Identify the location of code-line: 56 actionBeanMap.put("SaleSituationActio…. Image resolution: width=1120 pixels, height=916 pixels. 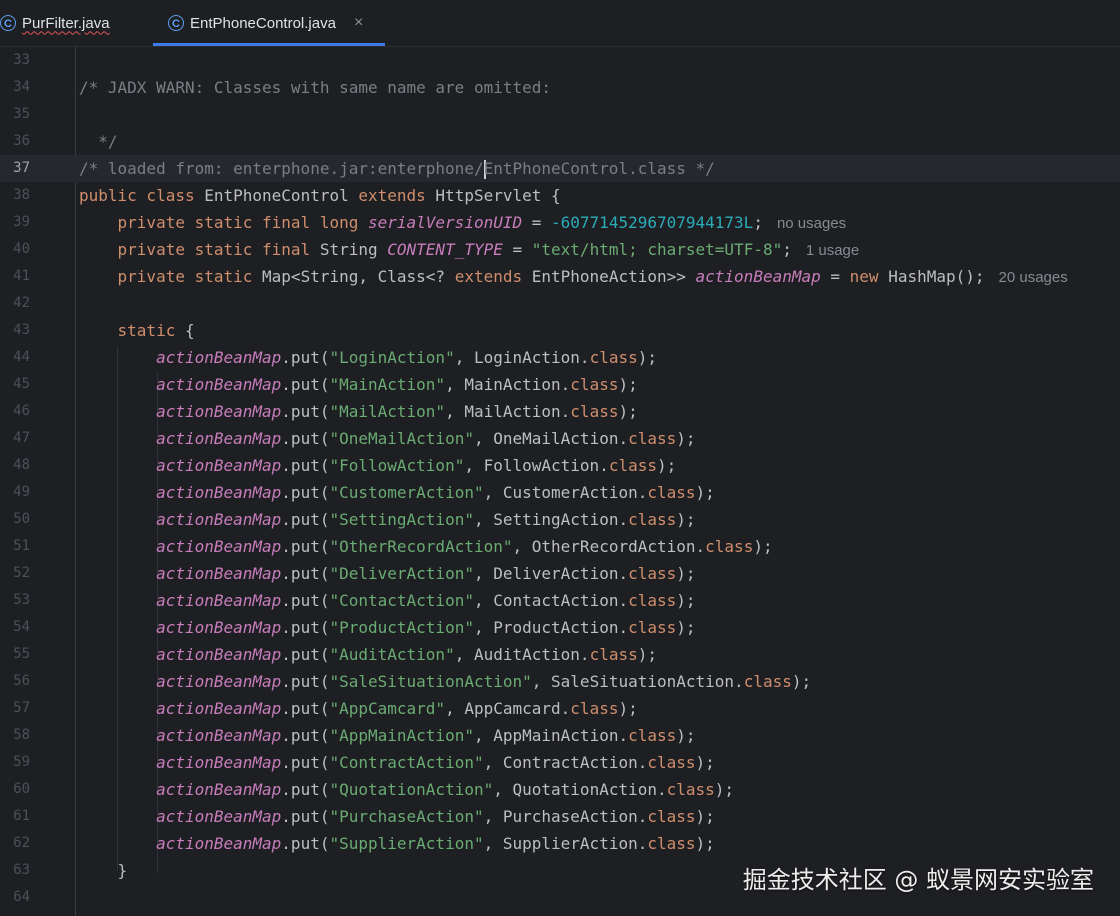
(560, 681).